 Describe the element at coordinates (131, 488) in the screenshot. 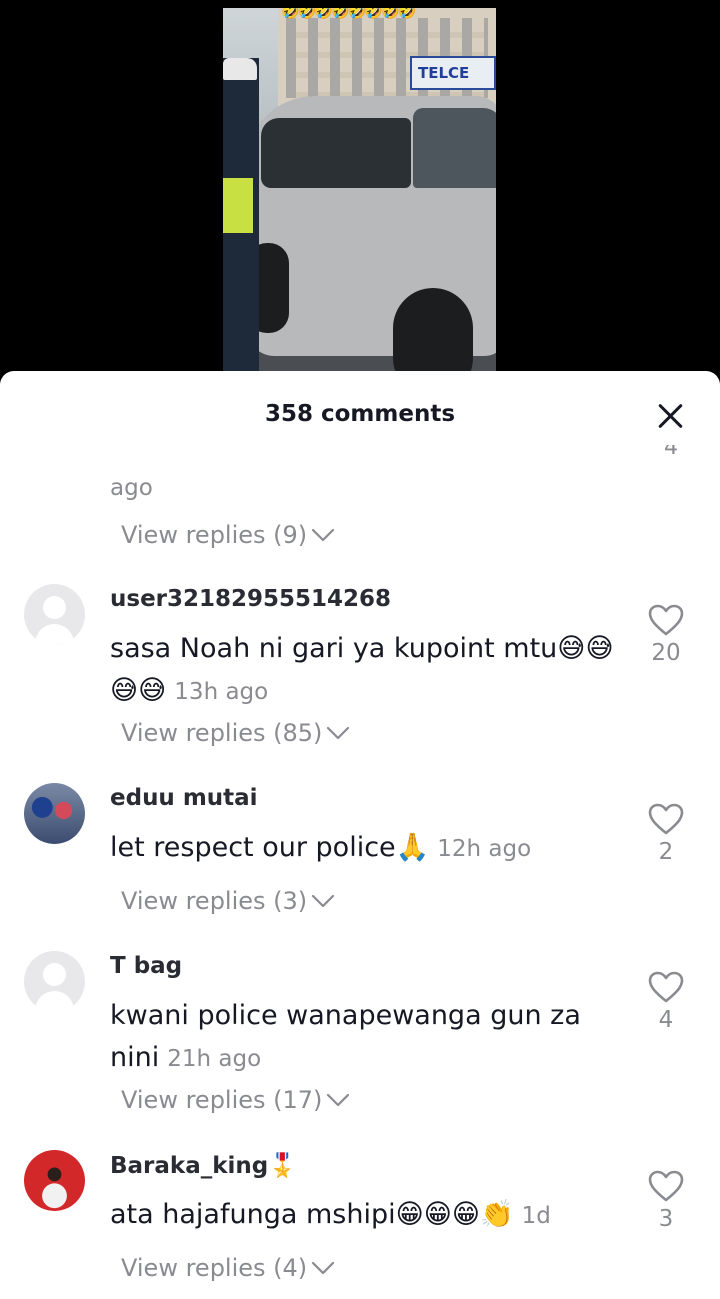

I see `comment-timestamp: ago` at that location.